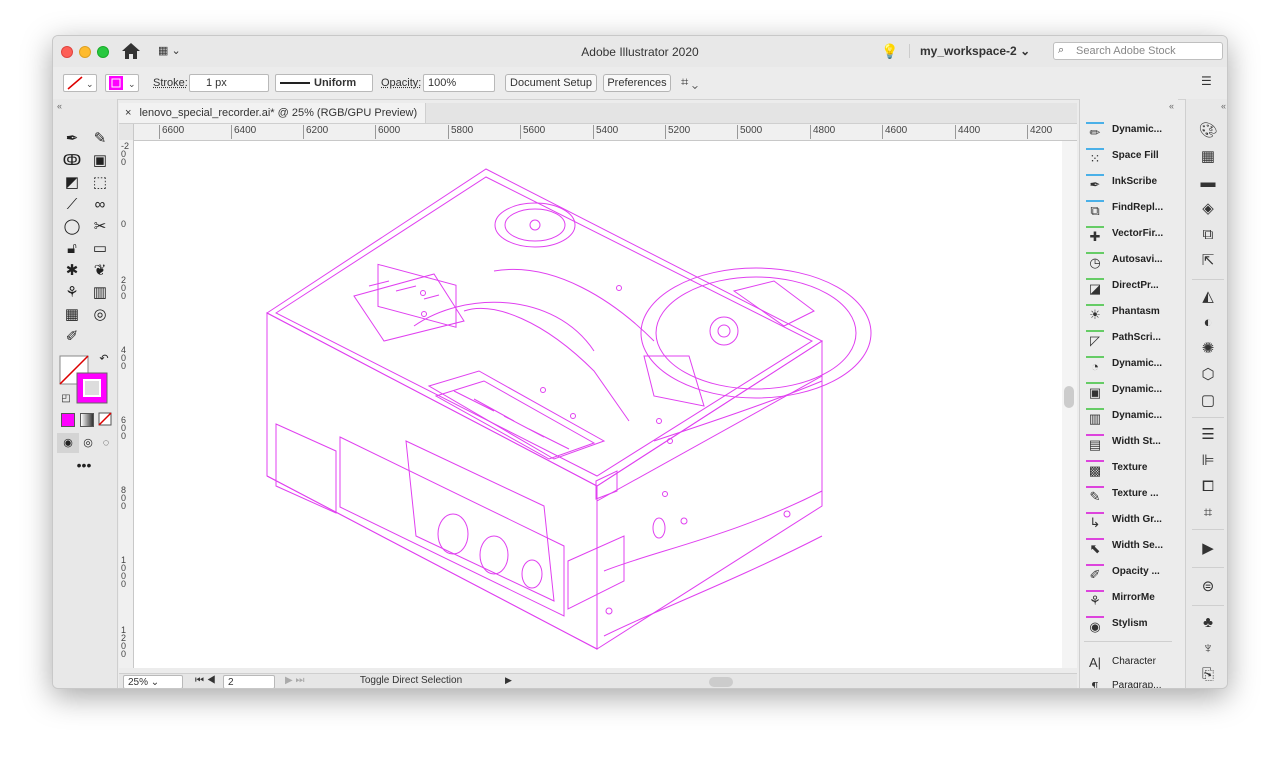 This screenshot has width=1280, height=758. I want to click on blend-icon: ∞, so click(100, 205).